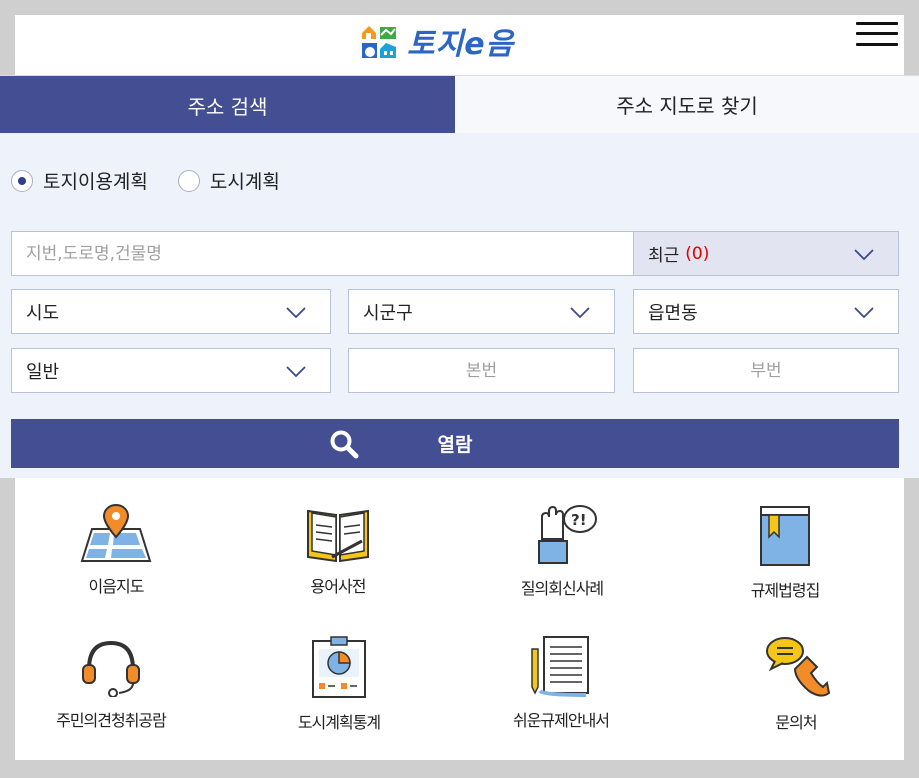 The image size is (919, 778). What do you see at coordinates (111, 668) in the screenshot?
I see `headset-icon` at bounding box center [111, 668].